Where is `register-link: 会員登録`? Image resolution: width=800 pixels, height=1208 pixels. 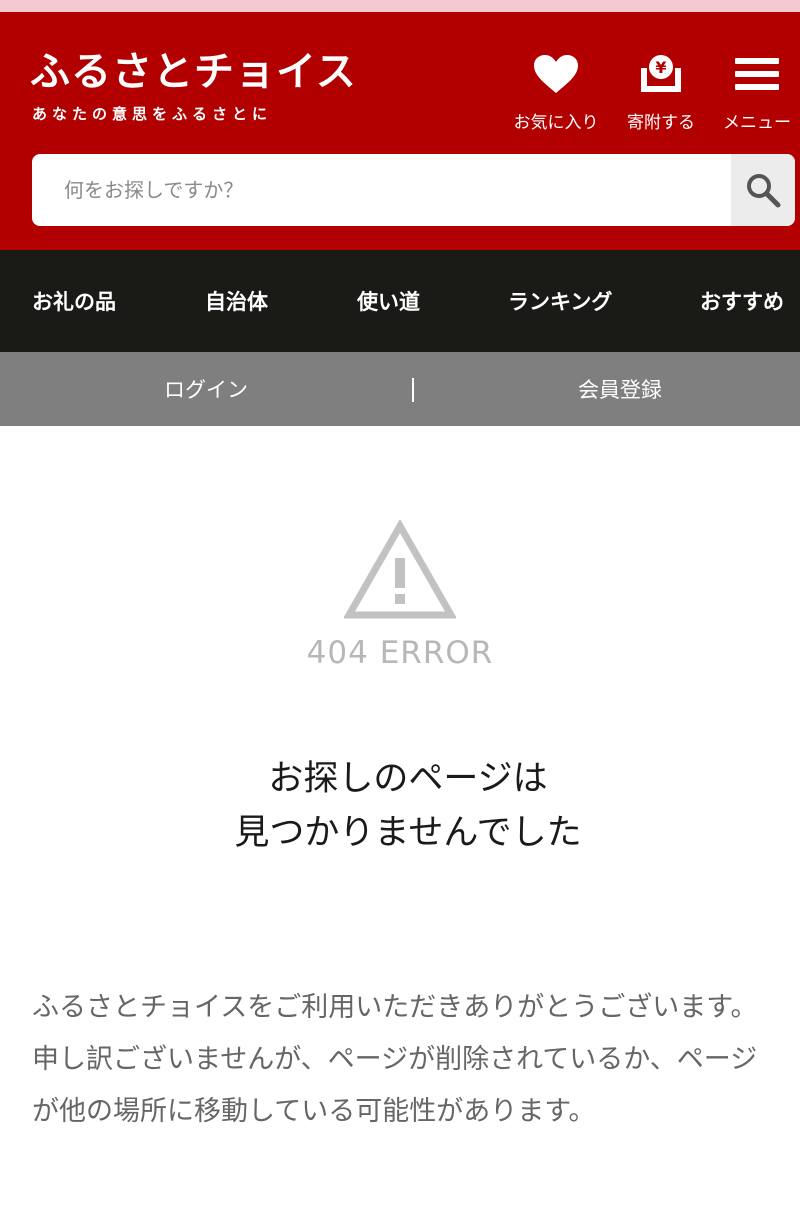
register-link: 会員登録 is located at coordinates (607, 389).